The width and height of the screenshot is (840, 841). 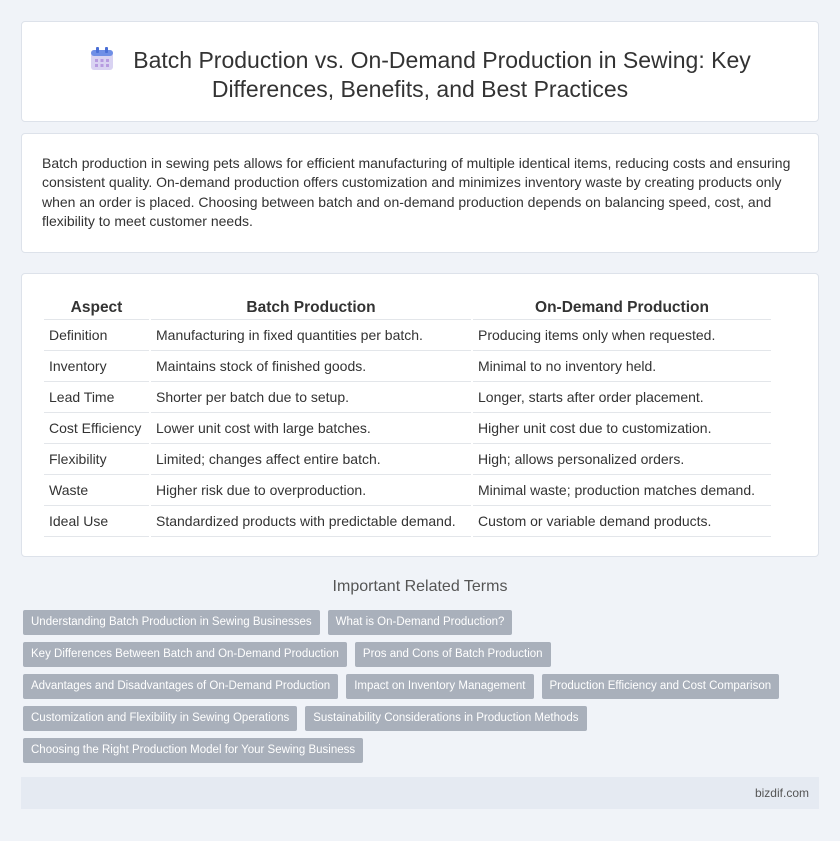 What do you see at coordinates (622, 397) in the screenshot?
I see `cell-on-demand: Longer, starts after order placement.` at bounding box center [622, 397].